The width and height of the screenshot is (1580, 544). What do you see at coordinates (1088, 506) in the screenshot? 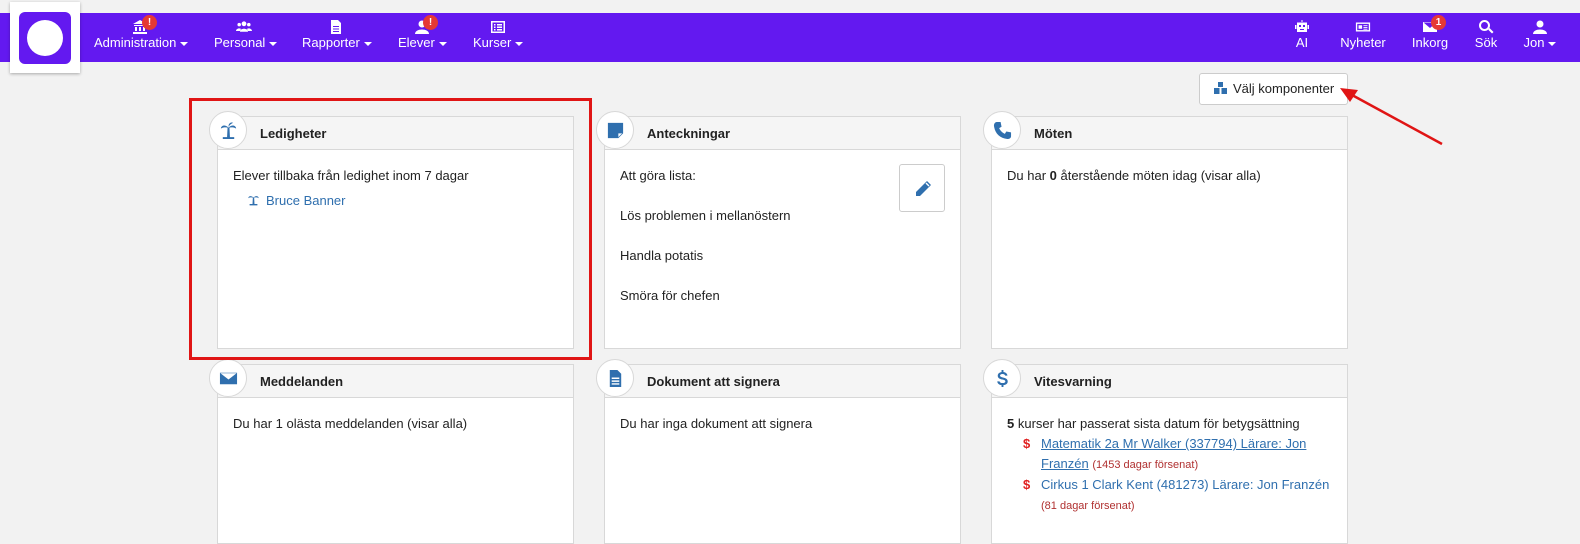
I see `late-label: (81 dagar försenat)` at bounding box center [1088, 506].